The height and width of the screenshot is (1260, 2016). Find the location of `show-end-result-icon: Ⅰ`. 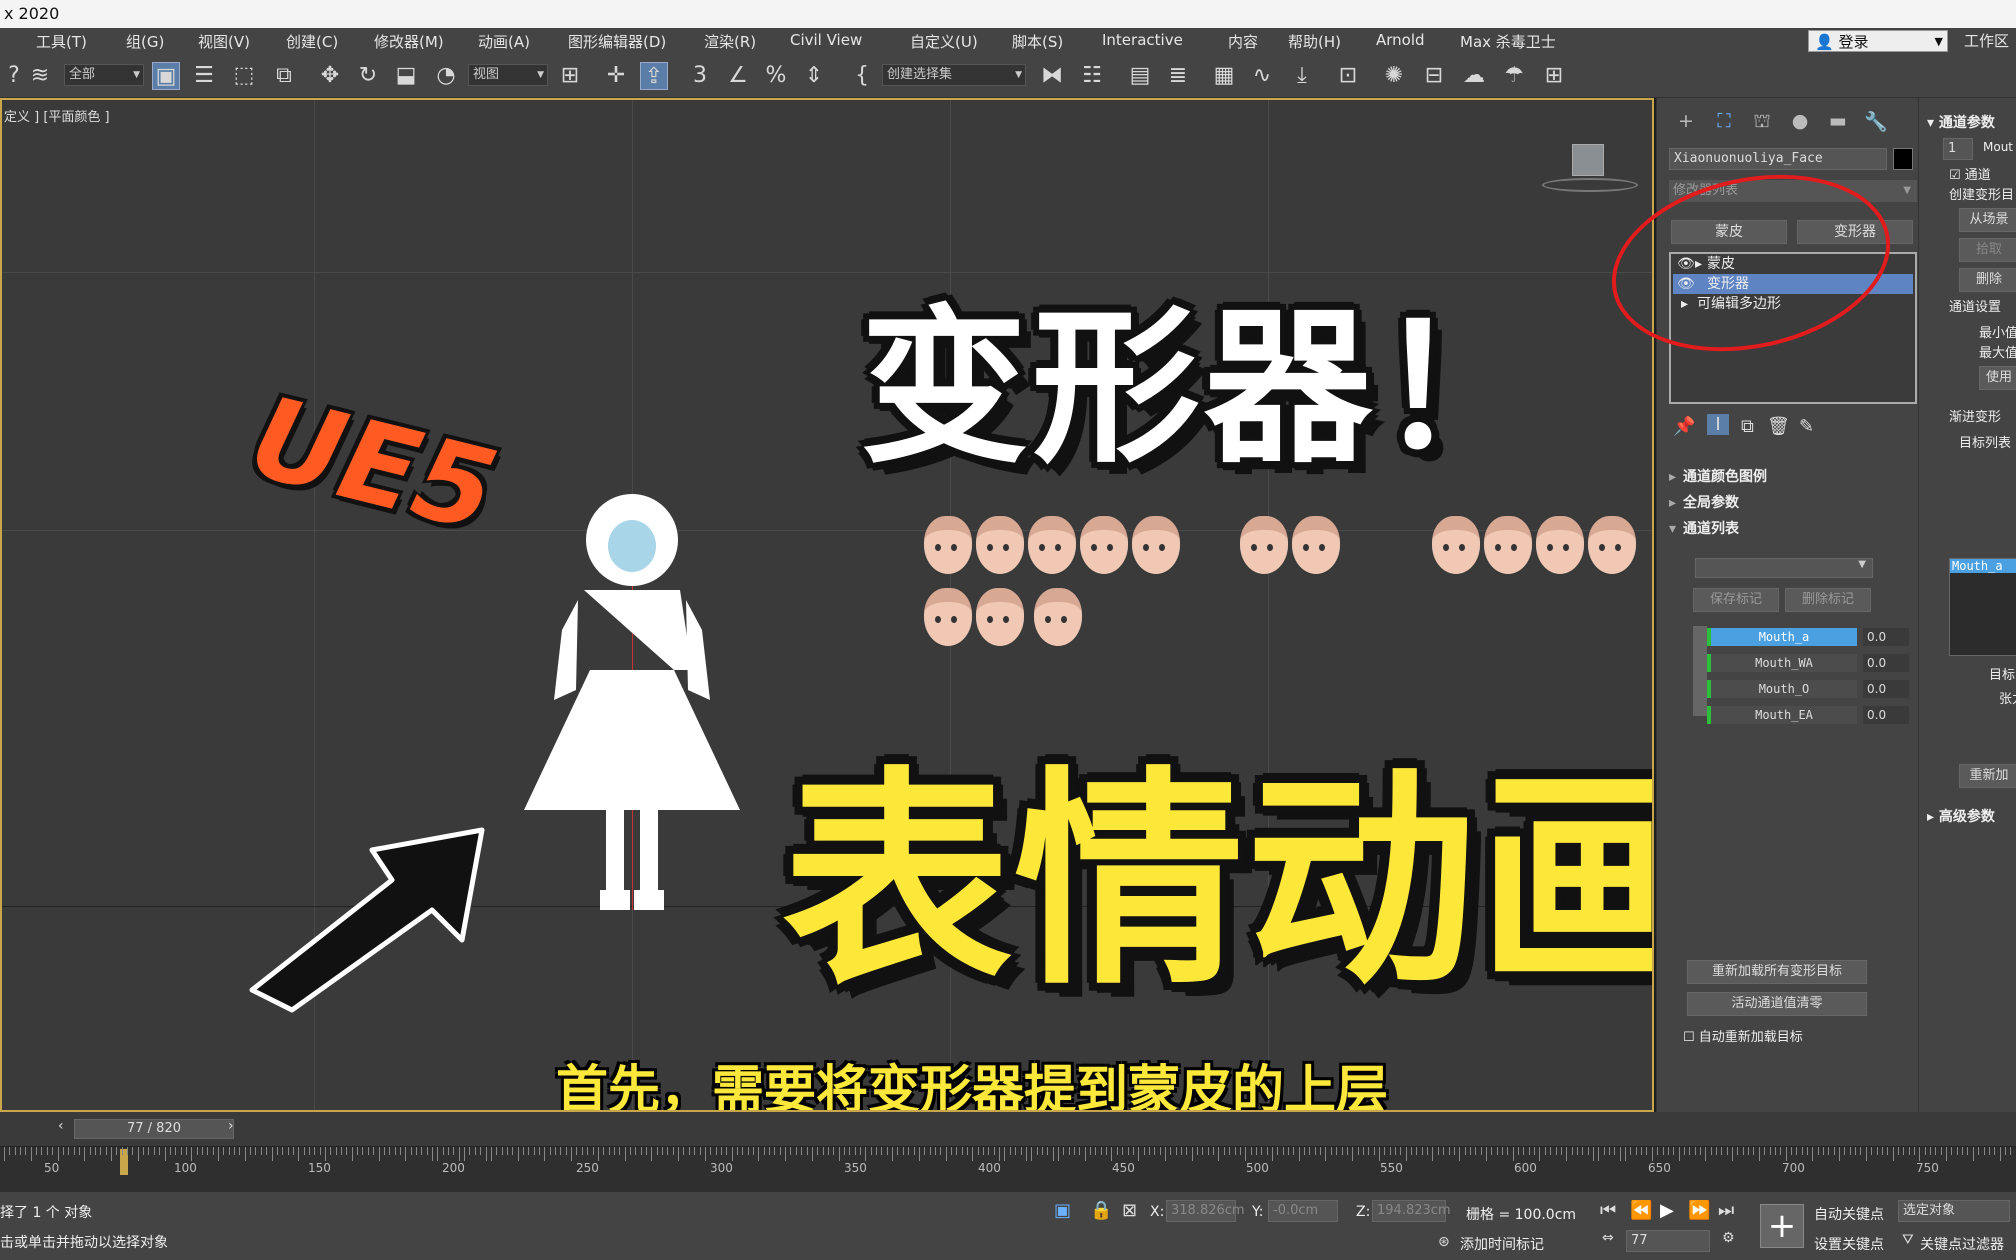

show-end-result-icon: Ⅰ is located at coordinates (1718, 424).